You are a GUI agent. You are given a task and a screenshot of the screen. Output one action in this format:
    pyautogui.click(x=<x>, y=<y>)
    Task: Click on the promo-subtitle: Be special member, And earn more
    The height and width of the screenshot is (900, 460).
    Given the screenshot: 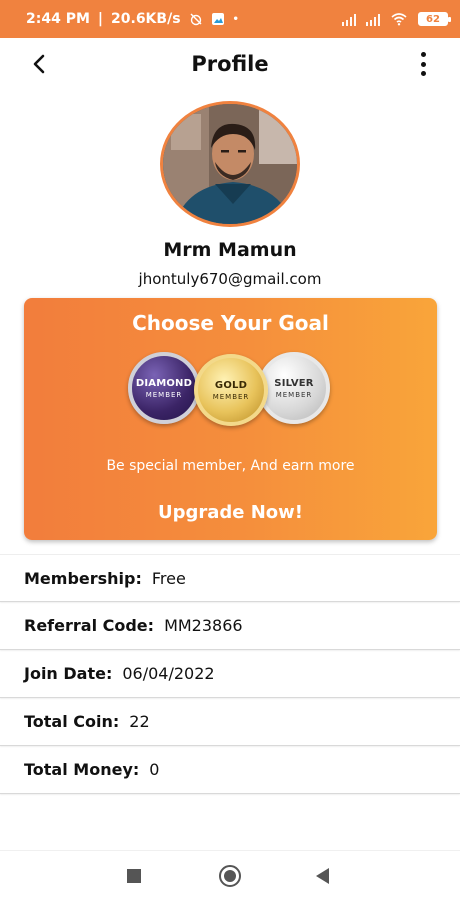 What is the action you would take?
    pyautogui.click(x=230, y=466)
    